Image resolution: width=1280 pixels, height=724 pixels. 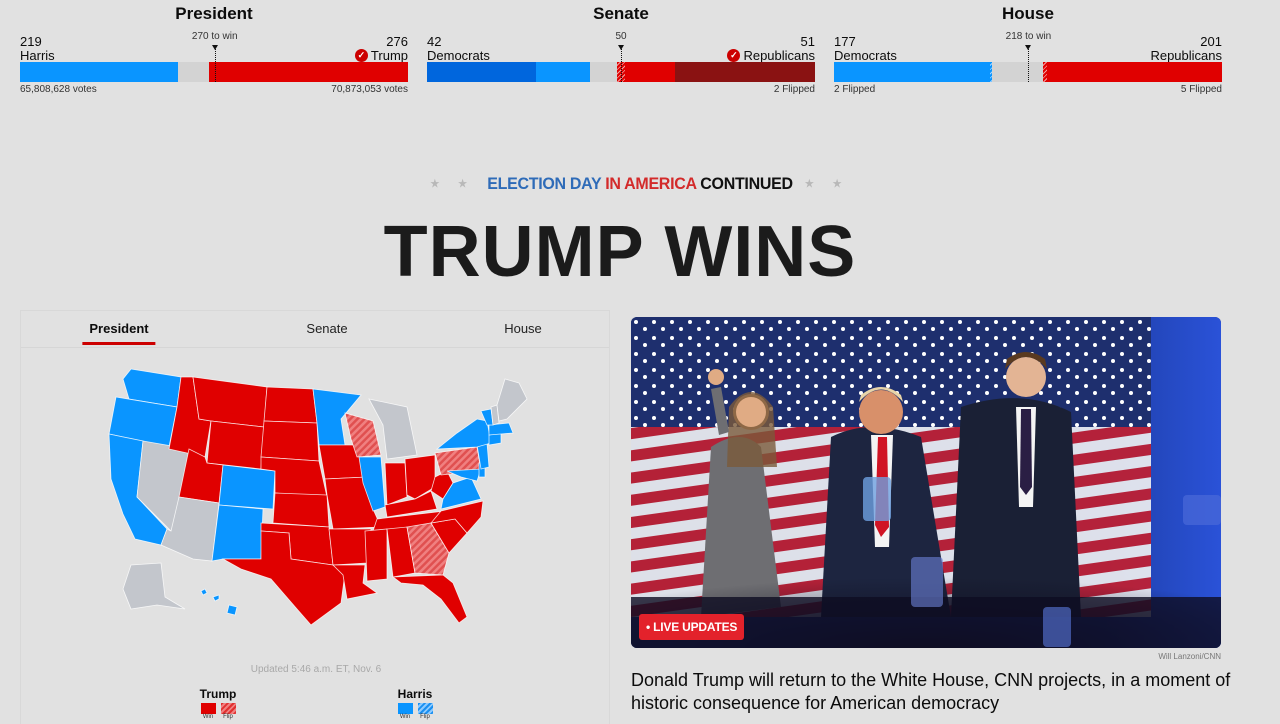 What do you see at coordinates (214, 13) in the screenshot?
I see `race-title: President` at bounding box center [214, 13].